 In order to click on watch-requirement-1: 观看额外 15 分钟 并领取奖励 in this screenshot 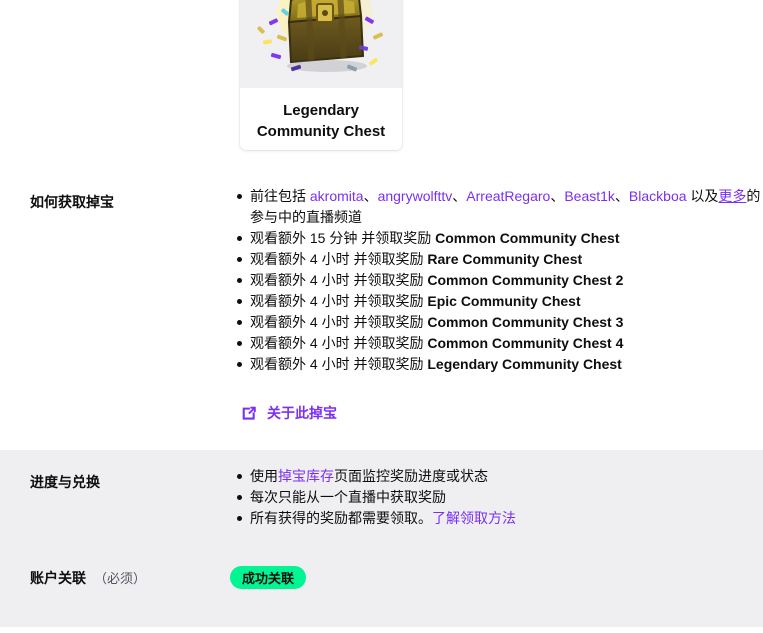, I will do `click(343, 238)`.